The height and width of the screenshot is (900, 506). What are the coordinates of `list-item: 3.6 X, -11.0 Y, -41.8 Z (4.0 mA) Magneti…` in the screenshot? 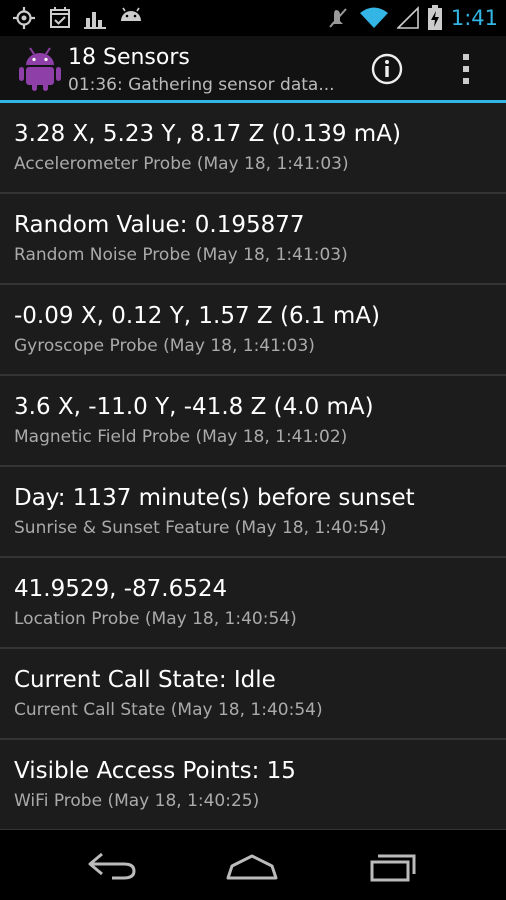 It's located at (253, 421).